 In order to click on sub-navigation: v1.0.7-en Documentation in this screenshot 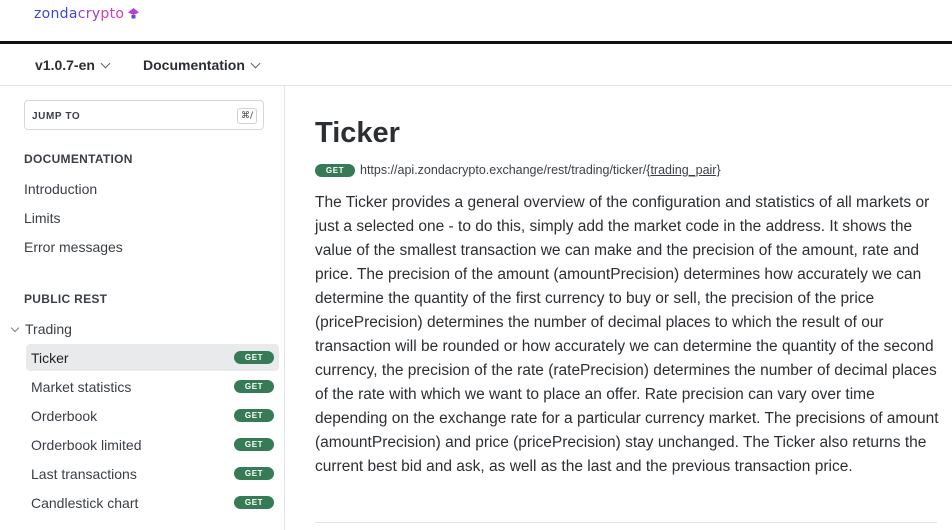, I will do `click(476, 65)`.